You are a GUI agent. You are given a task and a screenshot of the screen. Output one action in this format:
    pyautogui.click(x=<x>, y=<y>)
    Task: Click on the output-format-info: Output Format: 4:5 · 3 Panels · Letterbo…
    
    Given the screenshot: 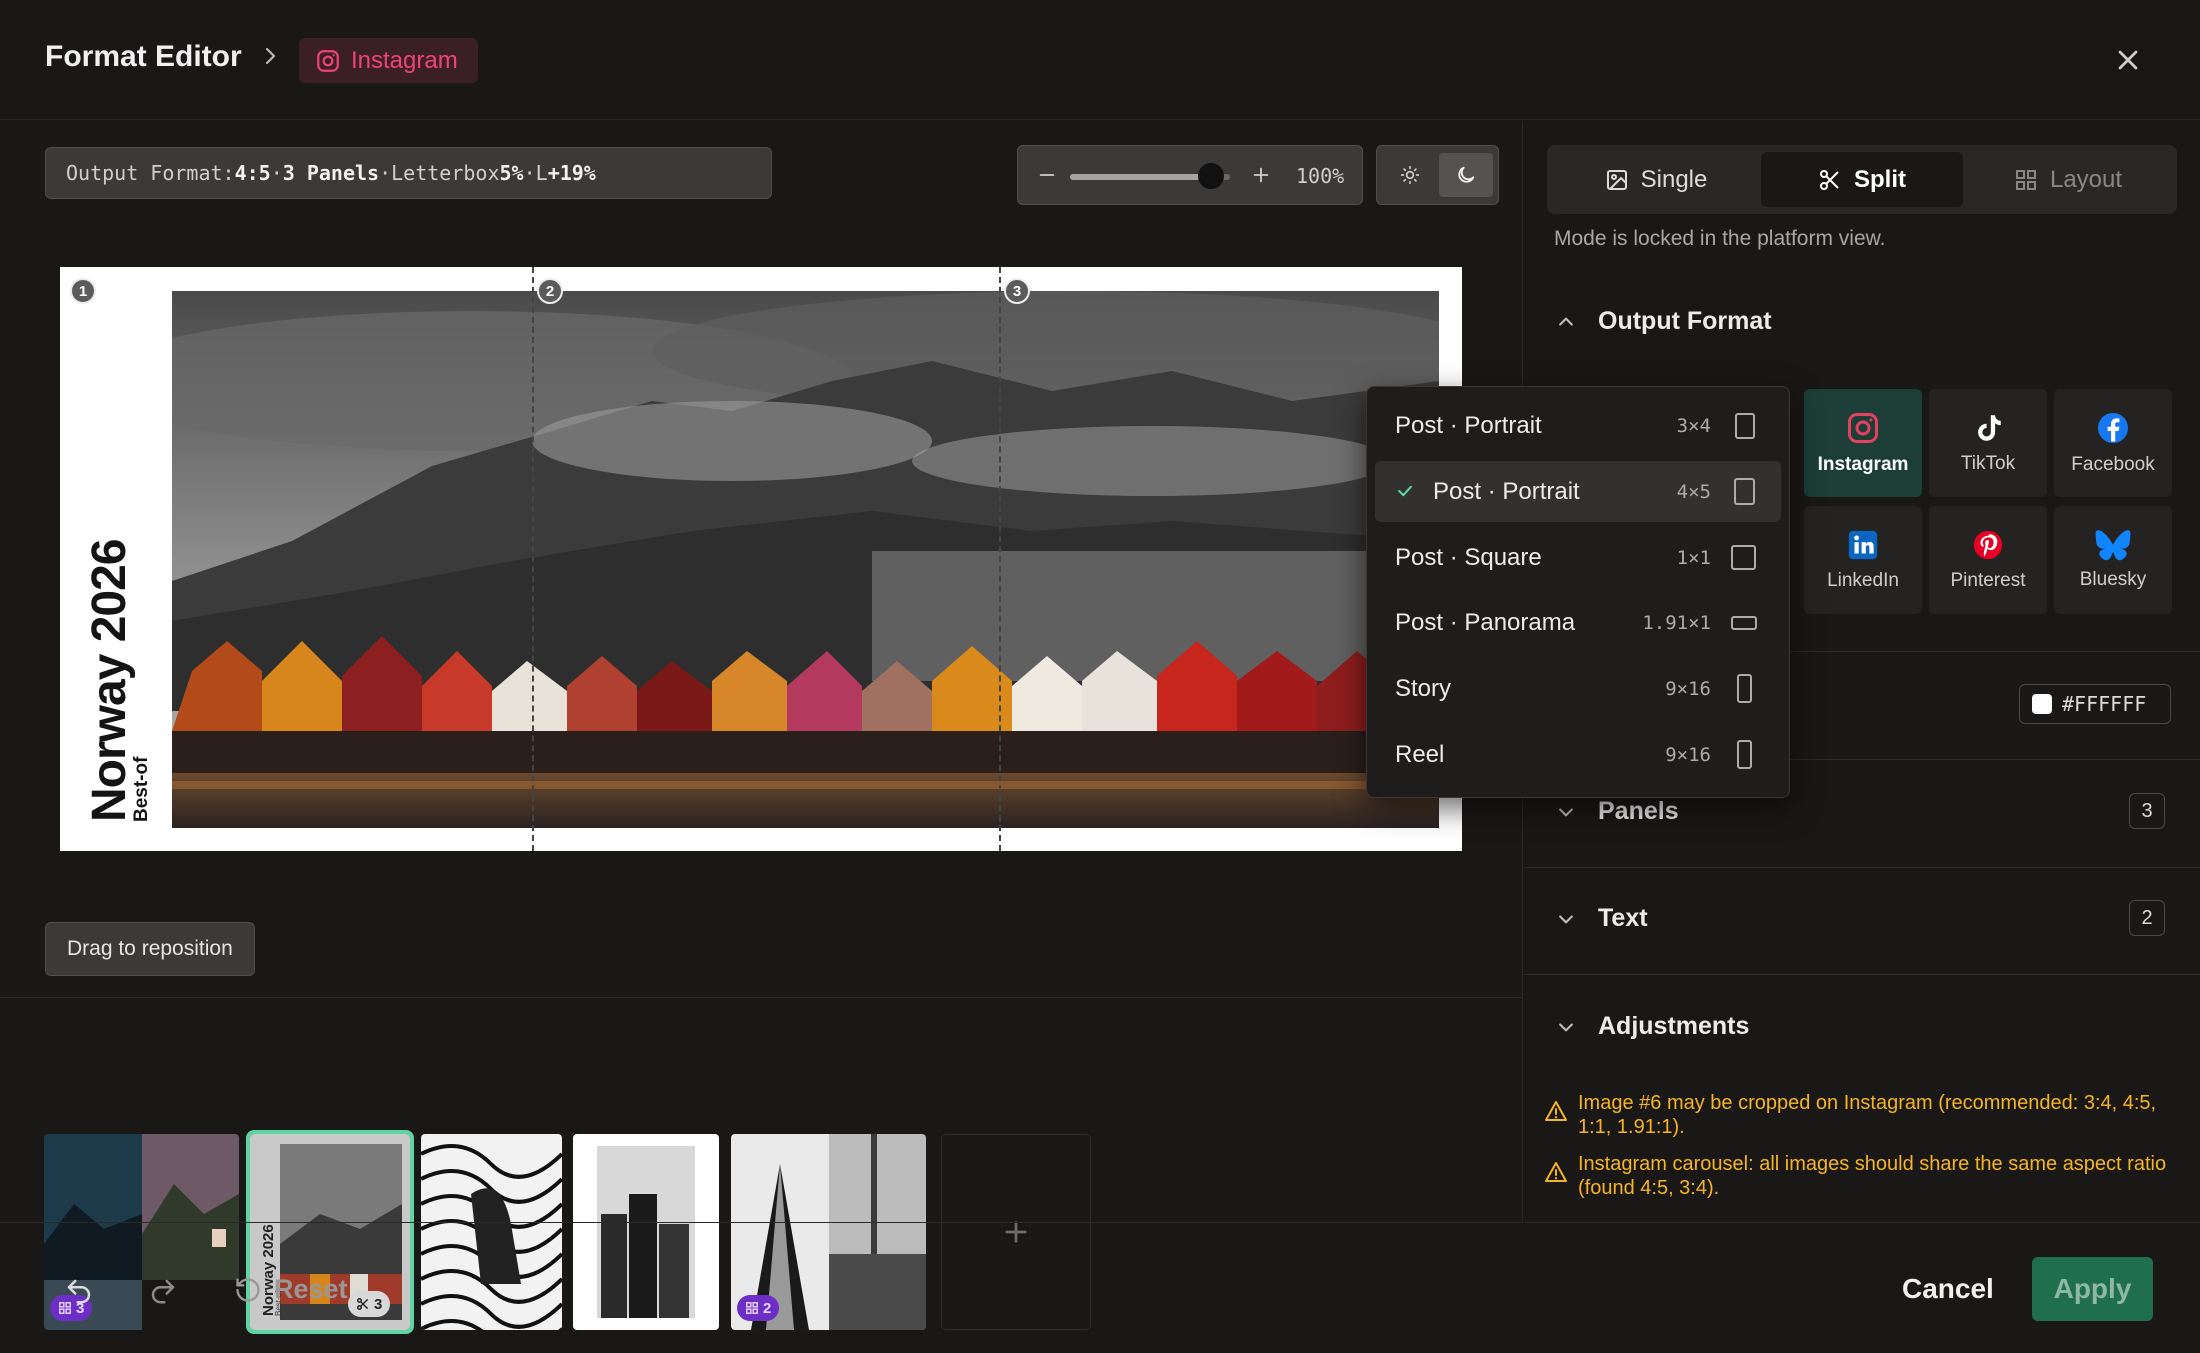 What is the action you would take?
    pyautogui.click(x=408, y=173)
    